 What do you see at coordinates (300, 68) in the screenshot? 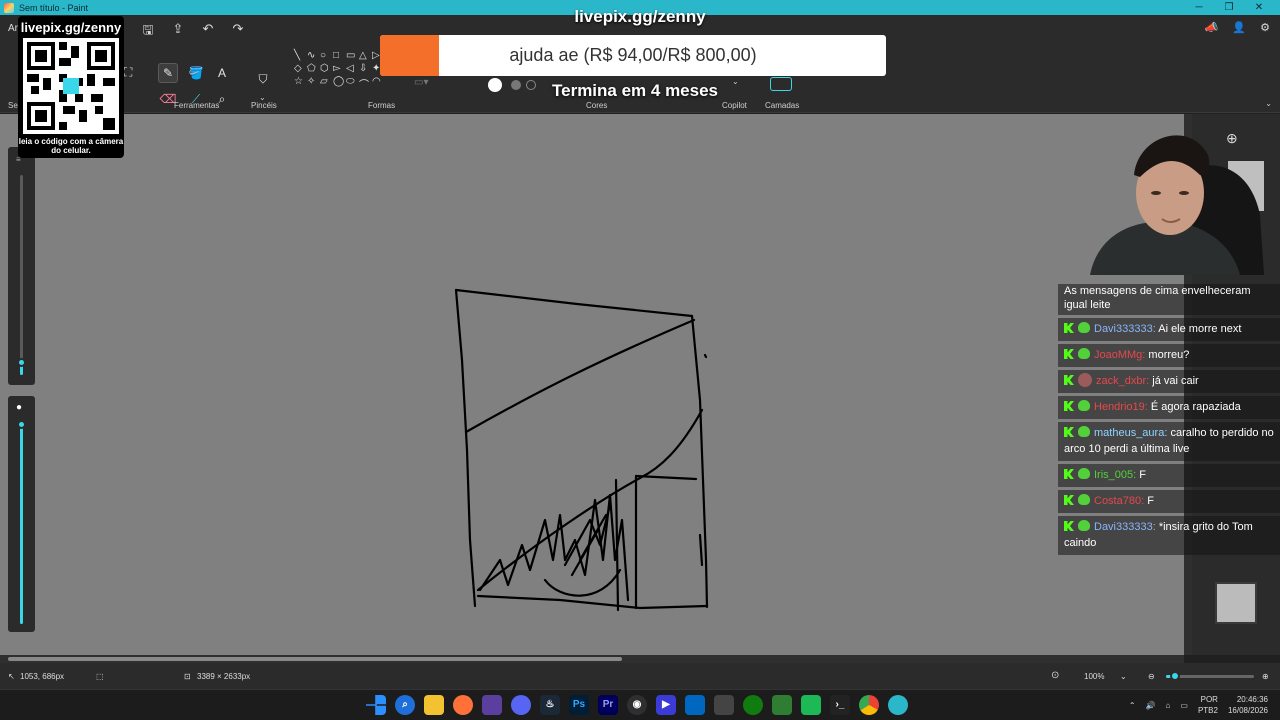
I see `shape-option-7: ◇` at bounding box center [300, 68].